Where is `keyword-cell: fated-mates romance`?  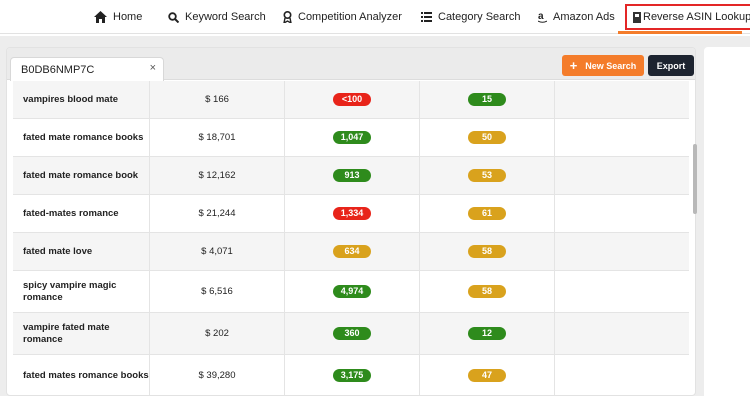
keyword-cell: fated-mates romance is located at coordinates (81, 213).